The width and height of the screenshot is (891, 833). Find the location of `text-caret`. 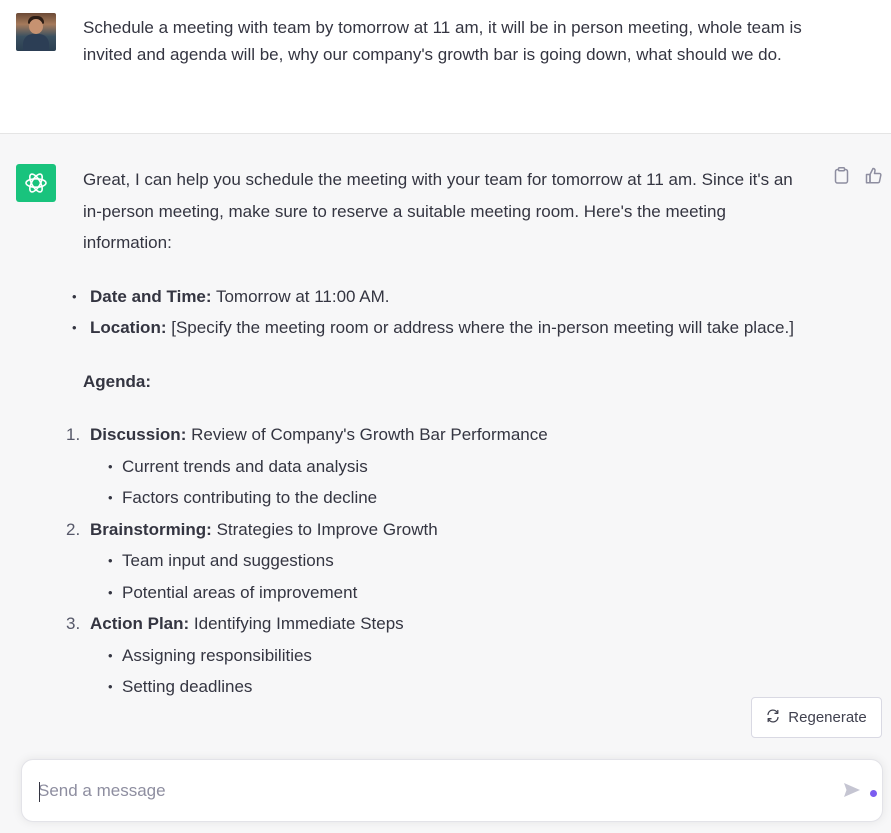

text-caret is located at coordinates (39, 792).